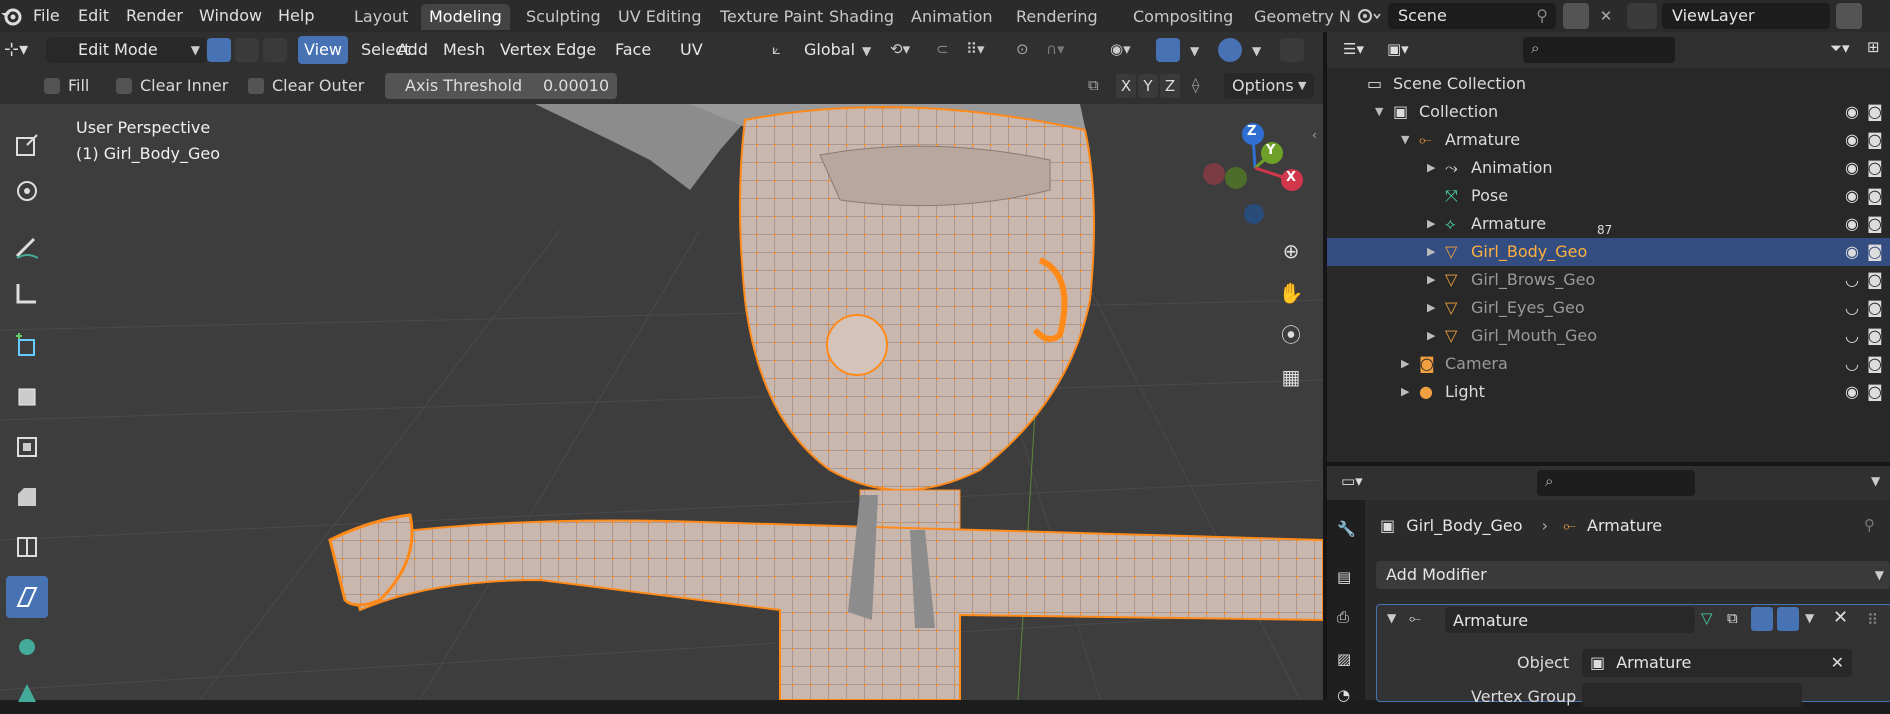 The height and width of the screenshot is (714, 1890). I want to click on viewlayer-selector: ViewLayer, so click(1746, 16).